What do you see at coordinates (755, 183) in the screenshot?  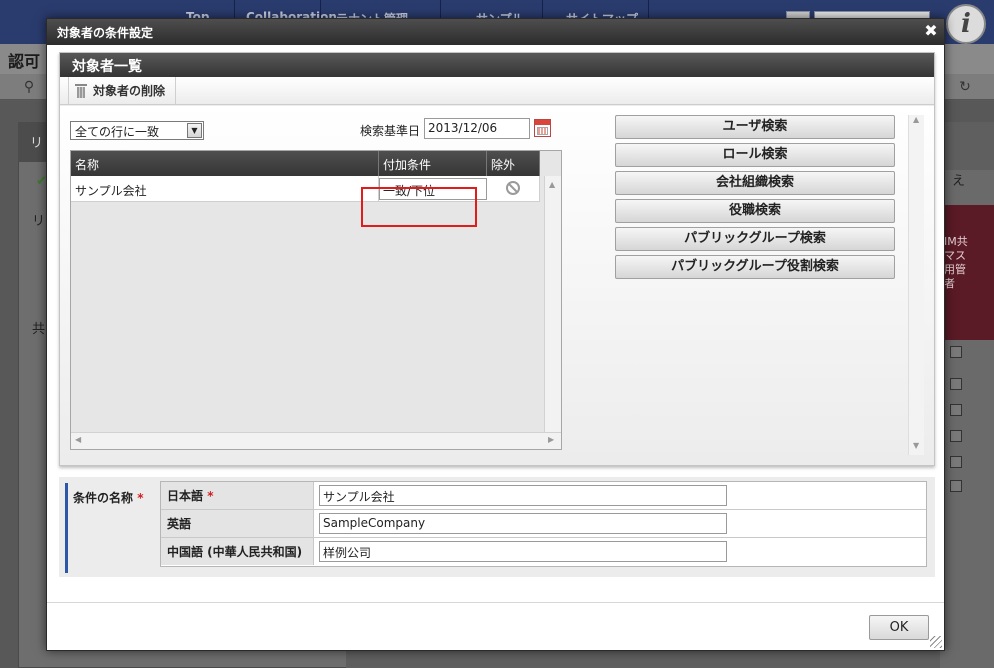 I see `org-search-button: 会社組織検索` at bounding box center [755, 183].